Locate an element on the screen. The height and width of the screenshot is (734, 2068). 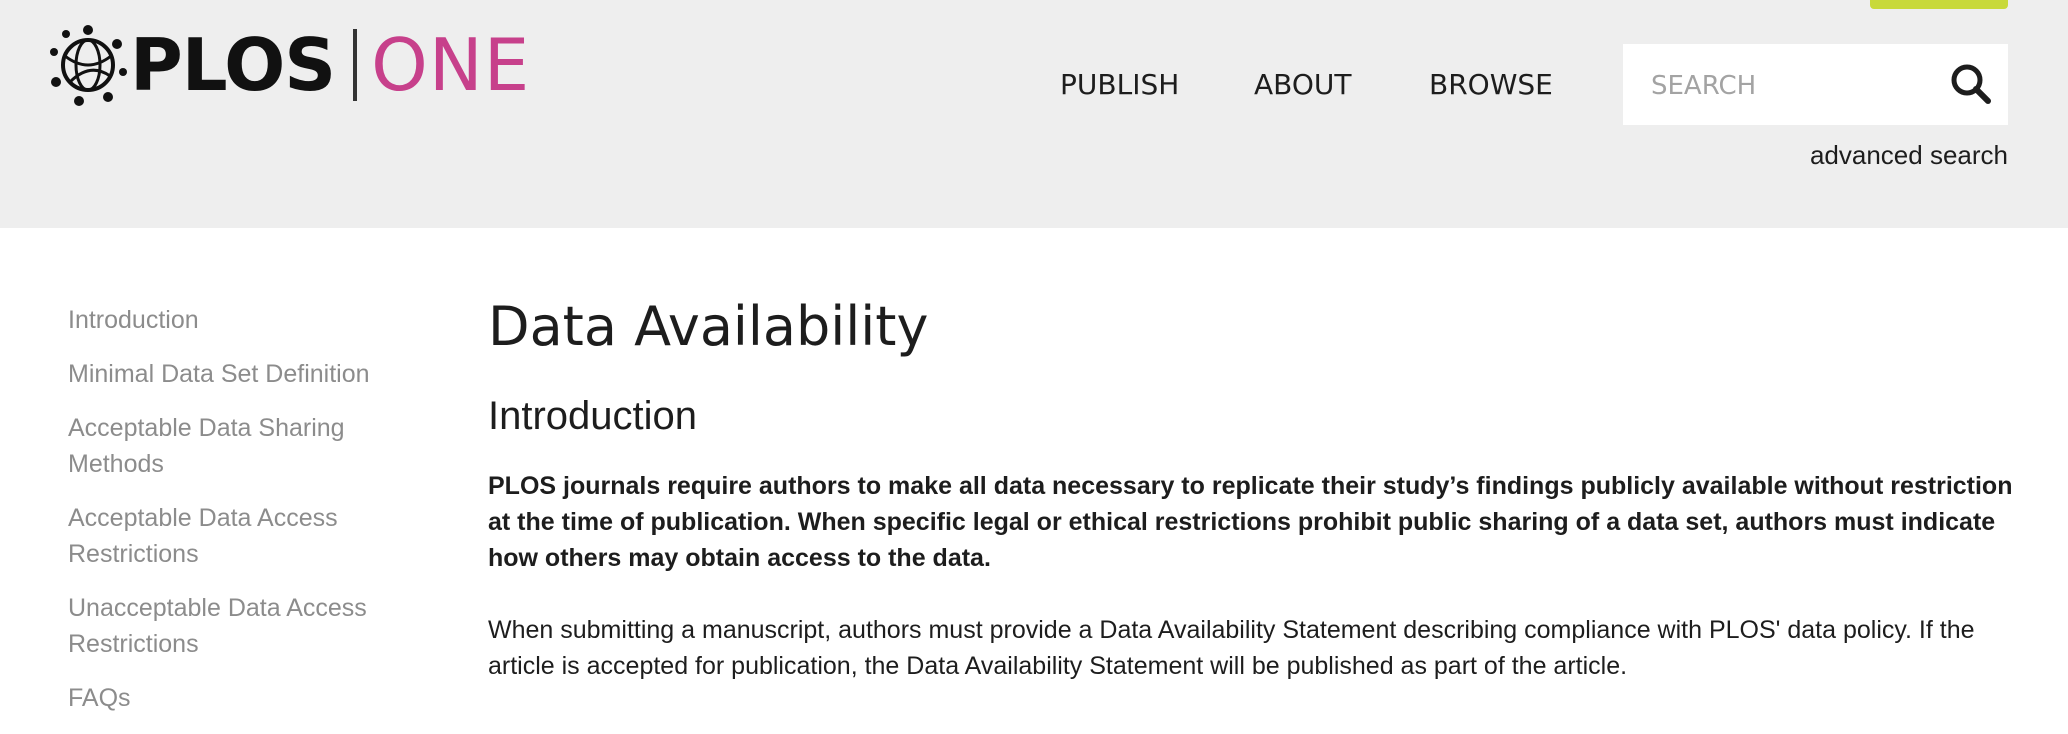
sidebar-item-sharing-methods: Acceptable Data Sharing Methods is located at coordinates (238, 446).